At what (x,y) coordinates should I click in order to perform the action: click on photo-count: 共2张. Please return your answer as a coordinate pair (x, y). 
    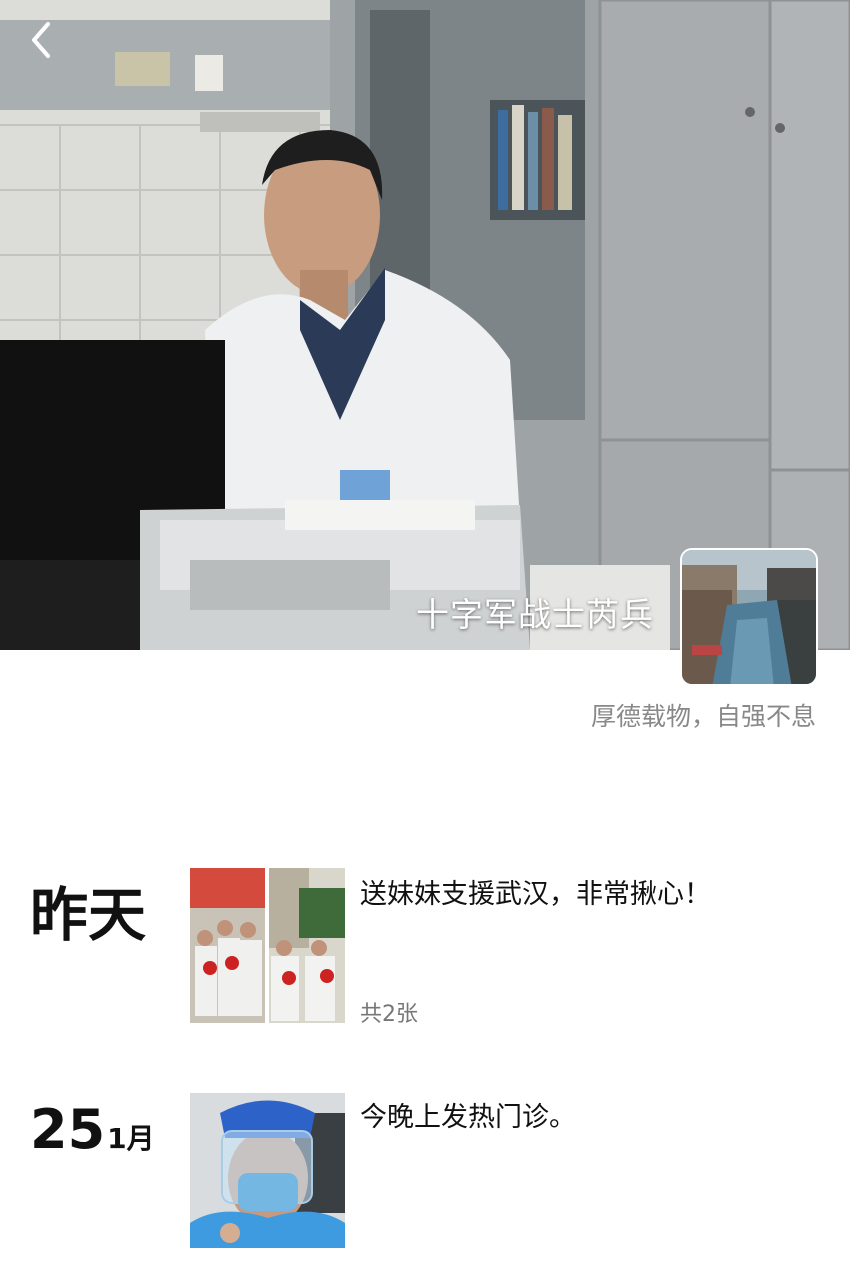
    Looking at the image, I should click on (389, 1014).